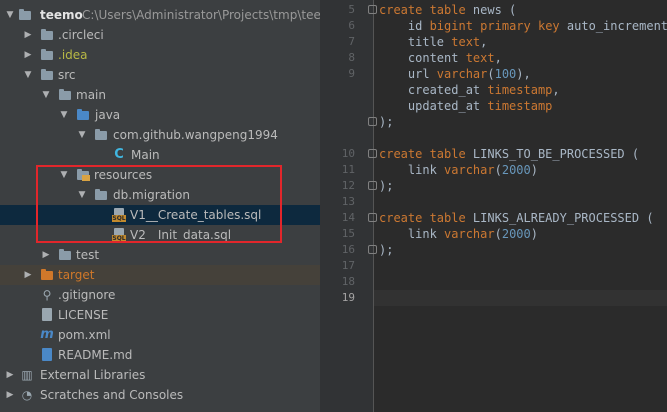 The image size is (667, 412). I want to click on tree-item-pom: m pom.xml, so click(160, 335).